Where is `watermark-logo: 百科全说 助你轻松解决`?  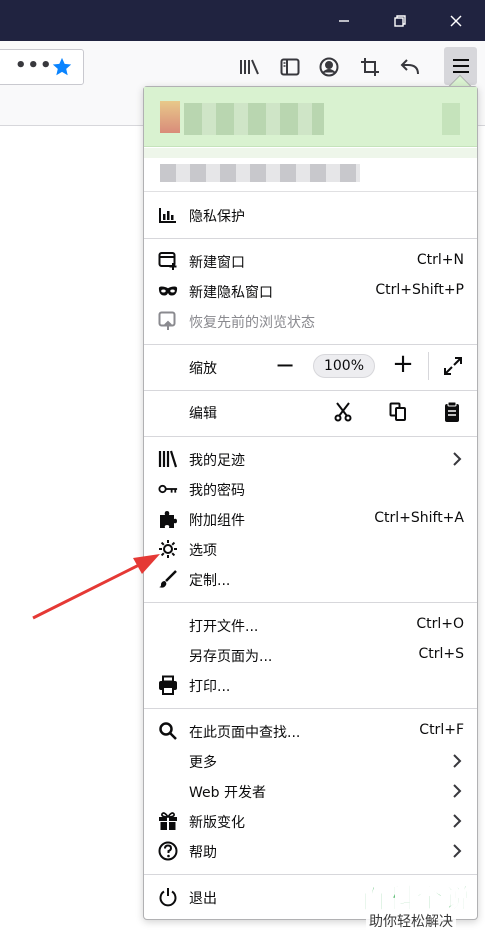 watermark-logo: 百科全说 助你轻松解决 is located at coordinates (419, 906).